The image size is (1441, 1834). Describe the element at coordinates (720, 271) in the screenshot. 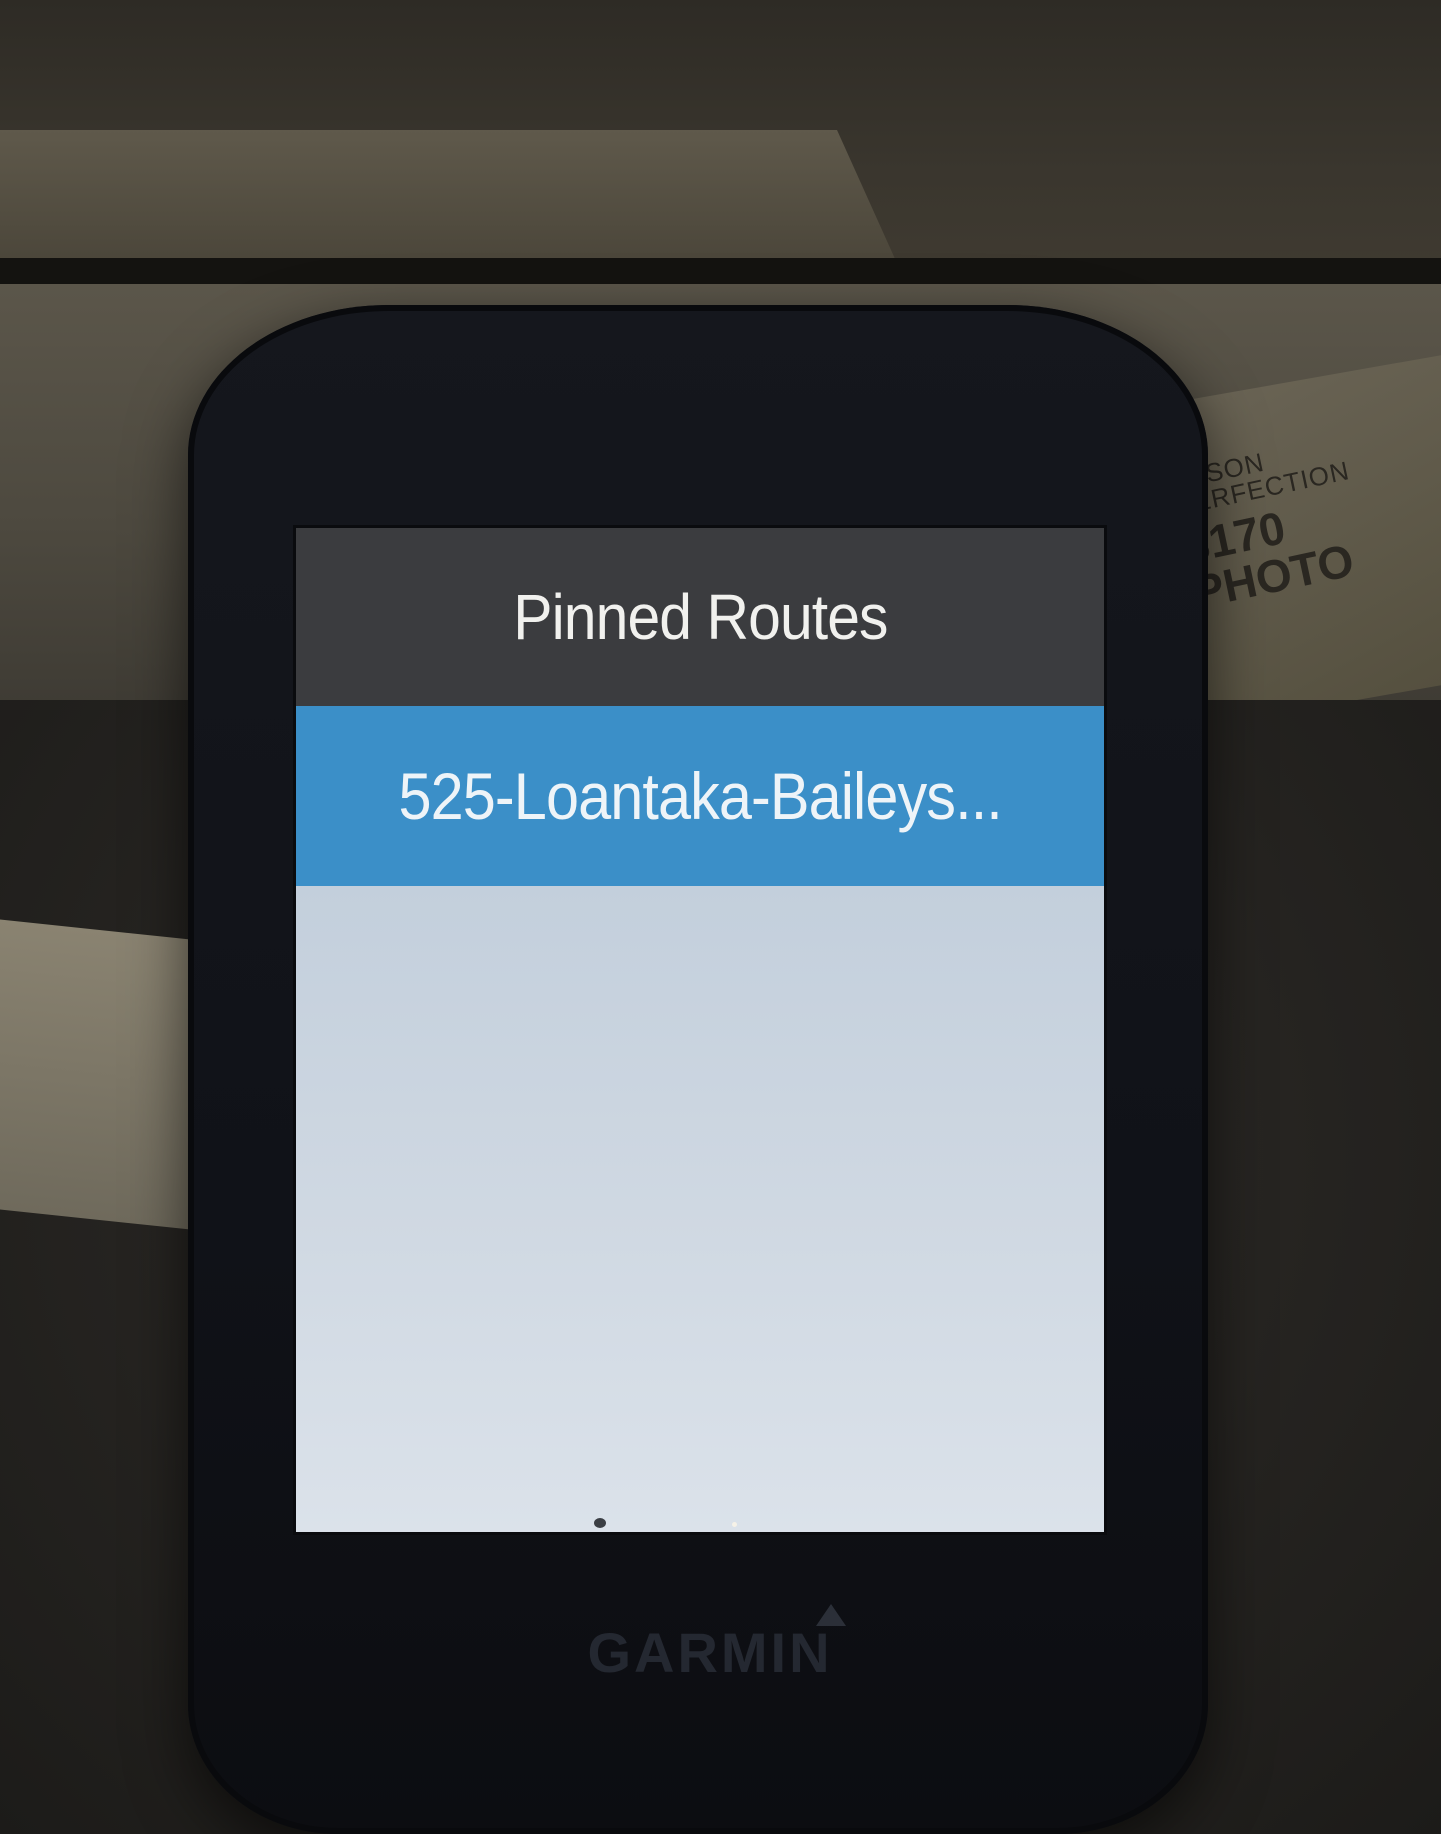

I see `scanner-edge` at that location.